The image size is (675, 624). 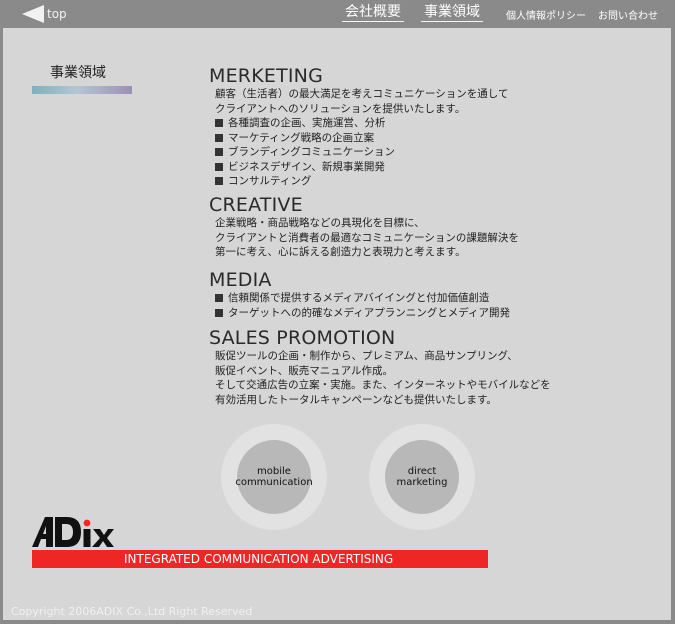 What do you see at coordinates (320, 223) in the screenshot?
I see `body-line: 企業戦略・商品戦略などの具現化を目標に、` at bounding box center [320, 223].